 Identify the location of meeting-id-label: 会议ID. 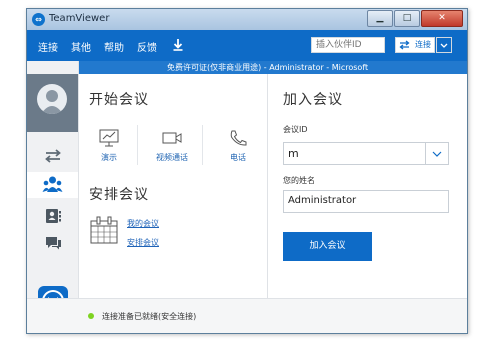
(295, 129).